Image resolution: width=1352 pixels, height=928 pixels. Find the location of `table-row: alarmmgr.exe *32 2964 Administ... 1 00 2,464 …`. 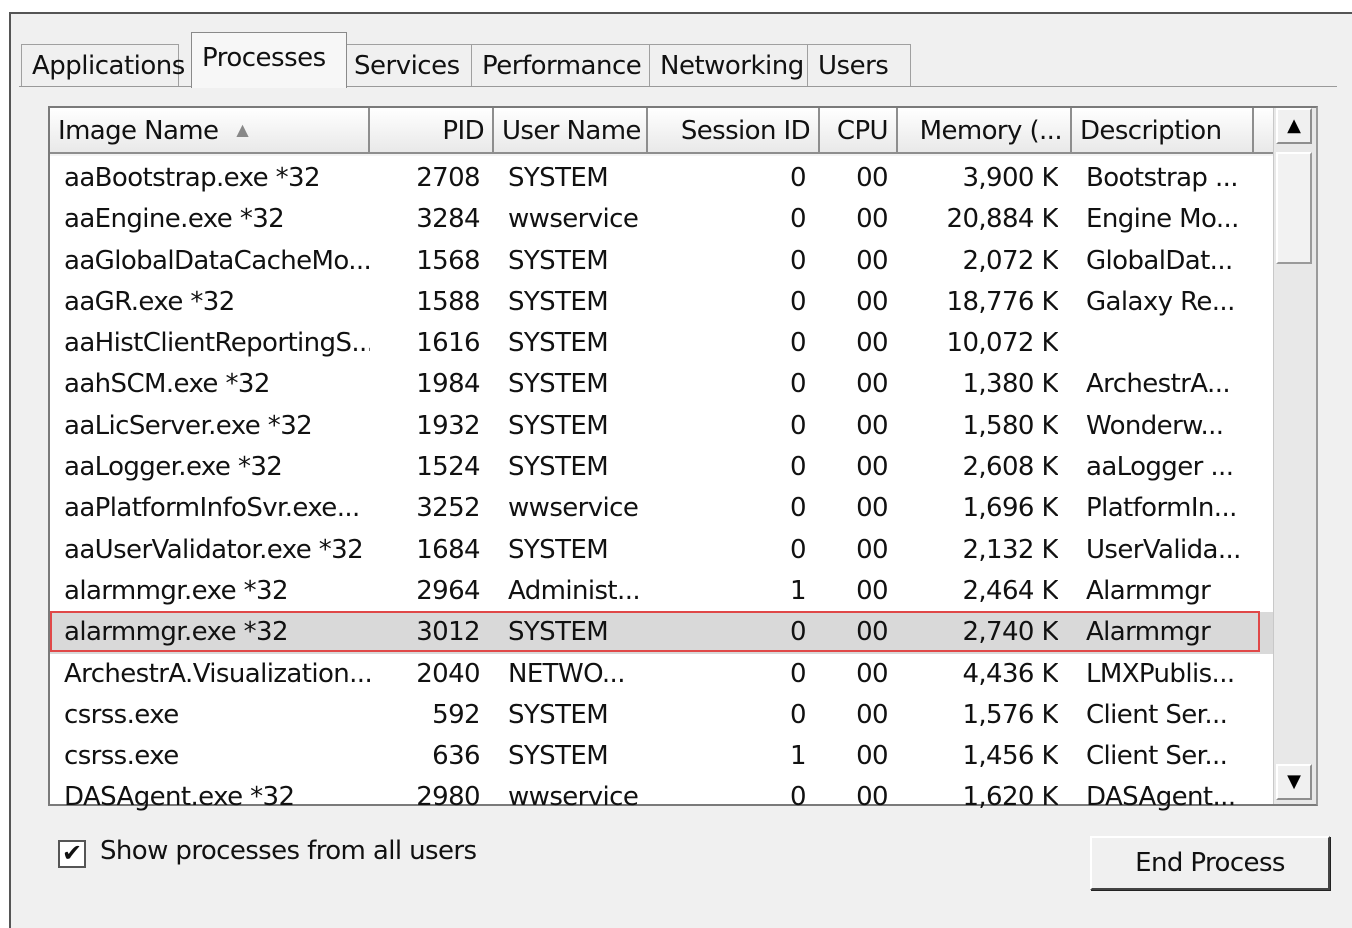

table-row: alarmmgr.exe *32 2964 Administ... 1 00 2,464 … is located at coordinates (663, 591).